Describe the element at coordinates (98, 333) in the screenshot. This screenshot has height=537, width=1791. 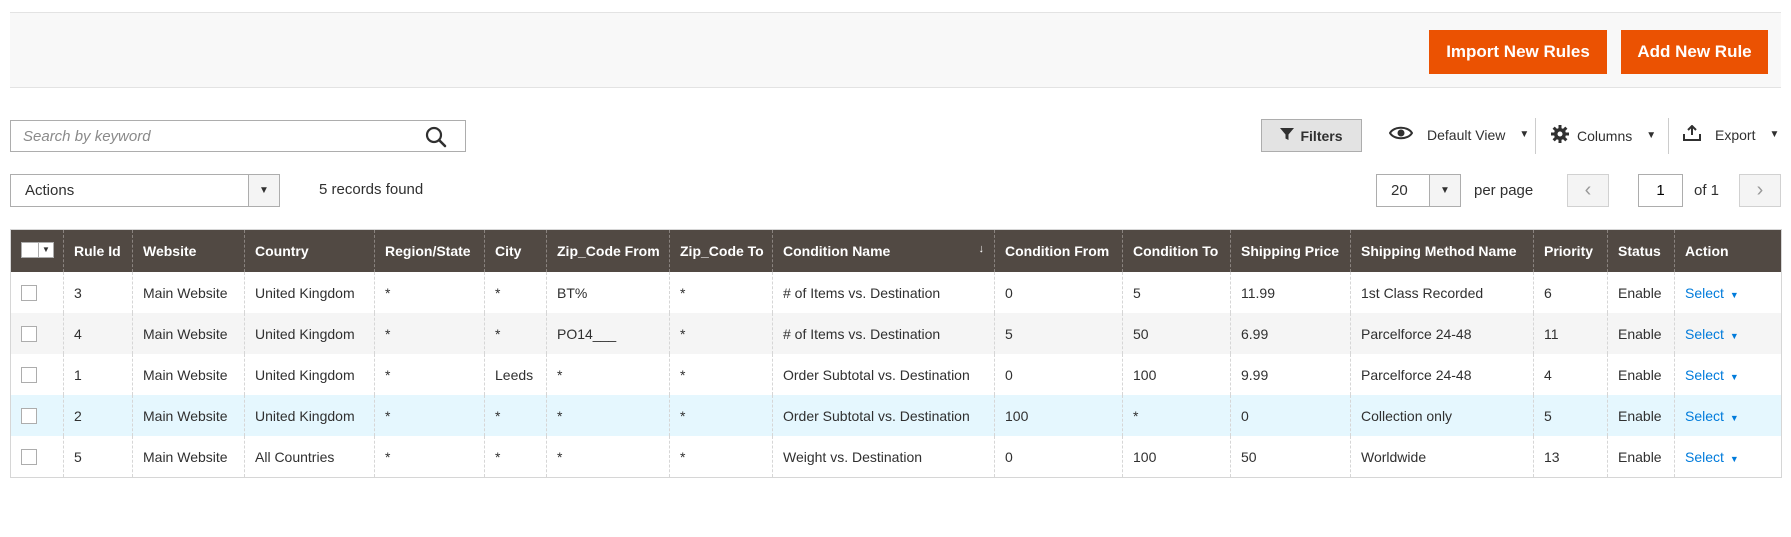
I see `rule-id-cell: 4` at that location.